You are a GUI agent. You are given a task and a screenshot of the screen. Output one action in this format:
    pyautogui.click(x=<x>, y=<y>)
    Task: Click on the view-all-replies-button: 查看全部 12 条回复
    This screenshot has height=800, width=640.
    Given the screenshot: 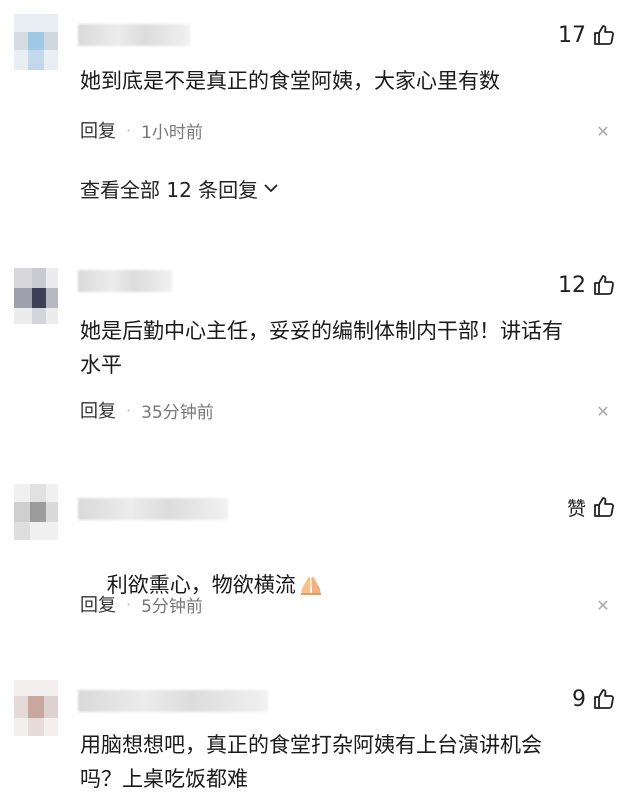 What is the action you would take?
    pyautogui.click(x=179, y=188)
    